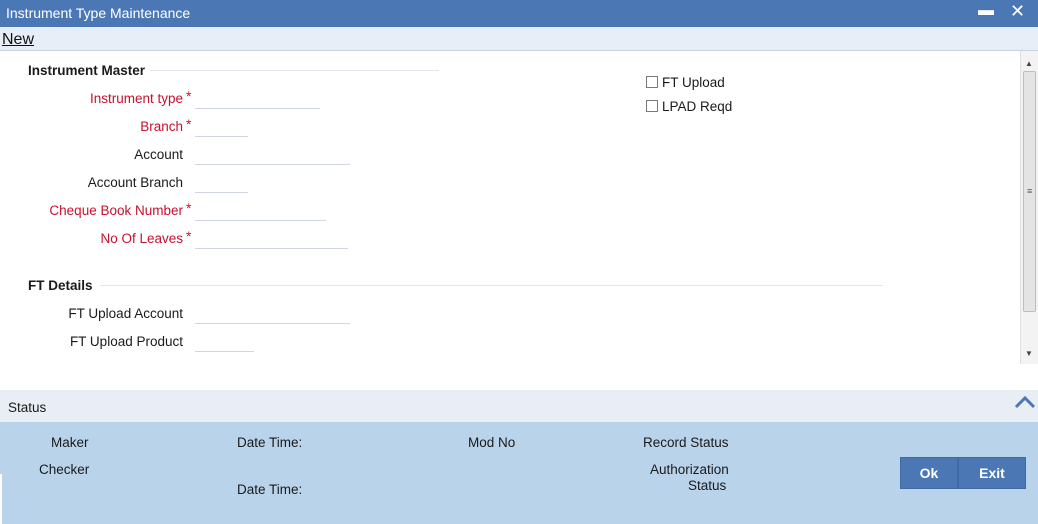 Image resolution: width=1038 pixels, height=524 pixels. I want to click on cheque-book-number-input, so click(260, 210).